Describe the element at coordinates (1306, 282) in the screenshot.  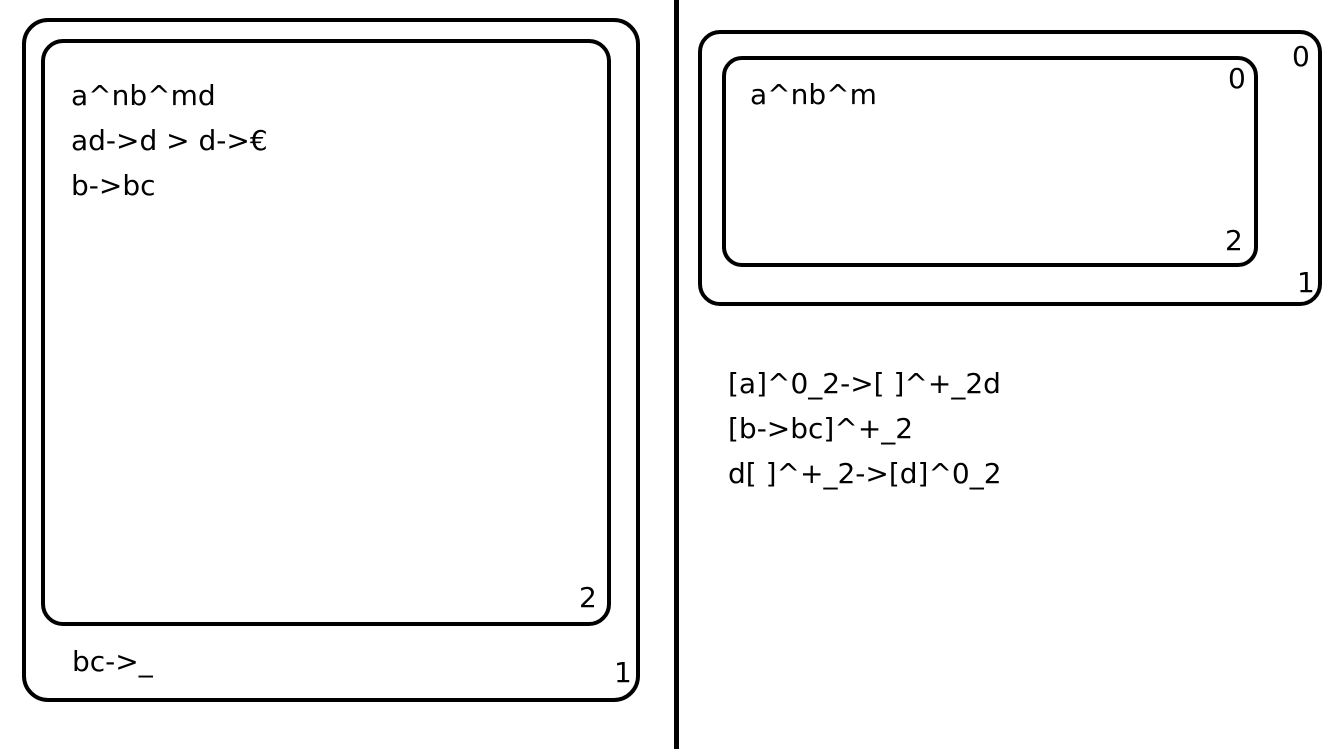
I see `right-outer-label-bottom: 1` at that location.